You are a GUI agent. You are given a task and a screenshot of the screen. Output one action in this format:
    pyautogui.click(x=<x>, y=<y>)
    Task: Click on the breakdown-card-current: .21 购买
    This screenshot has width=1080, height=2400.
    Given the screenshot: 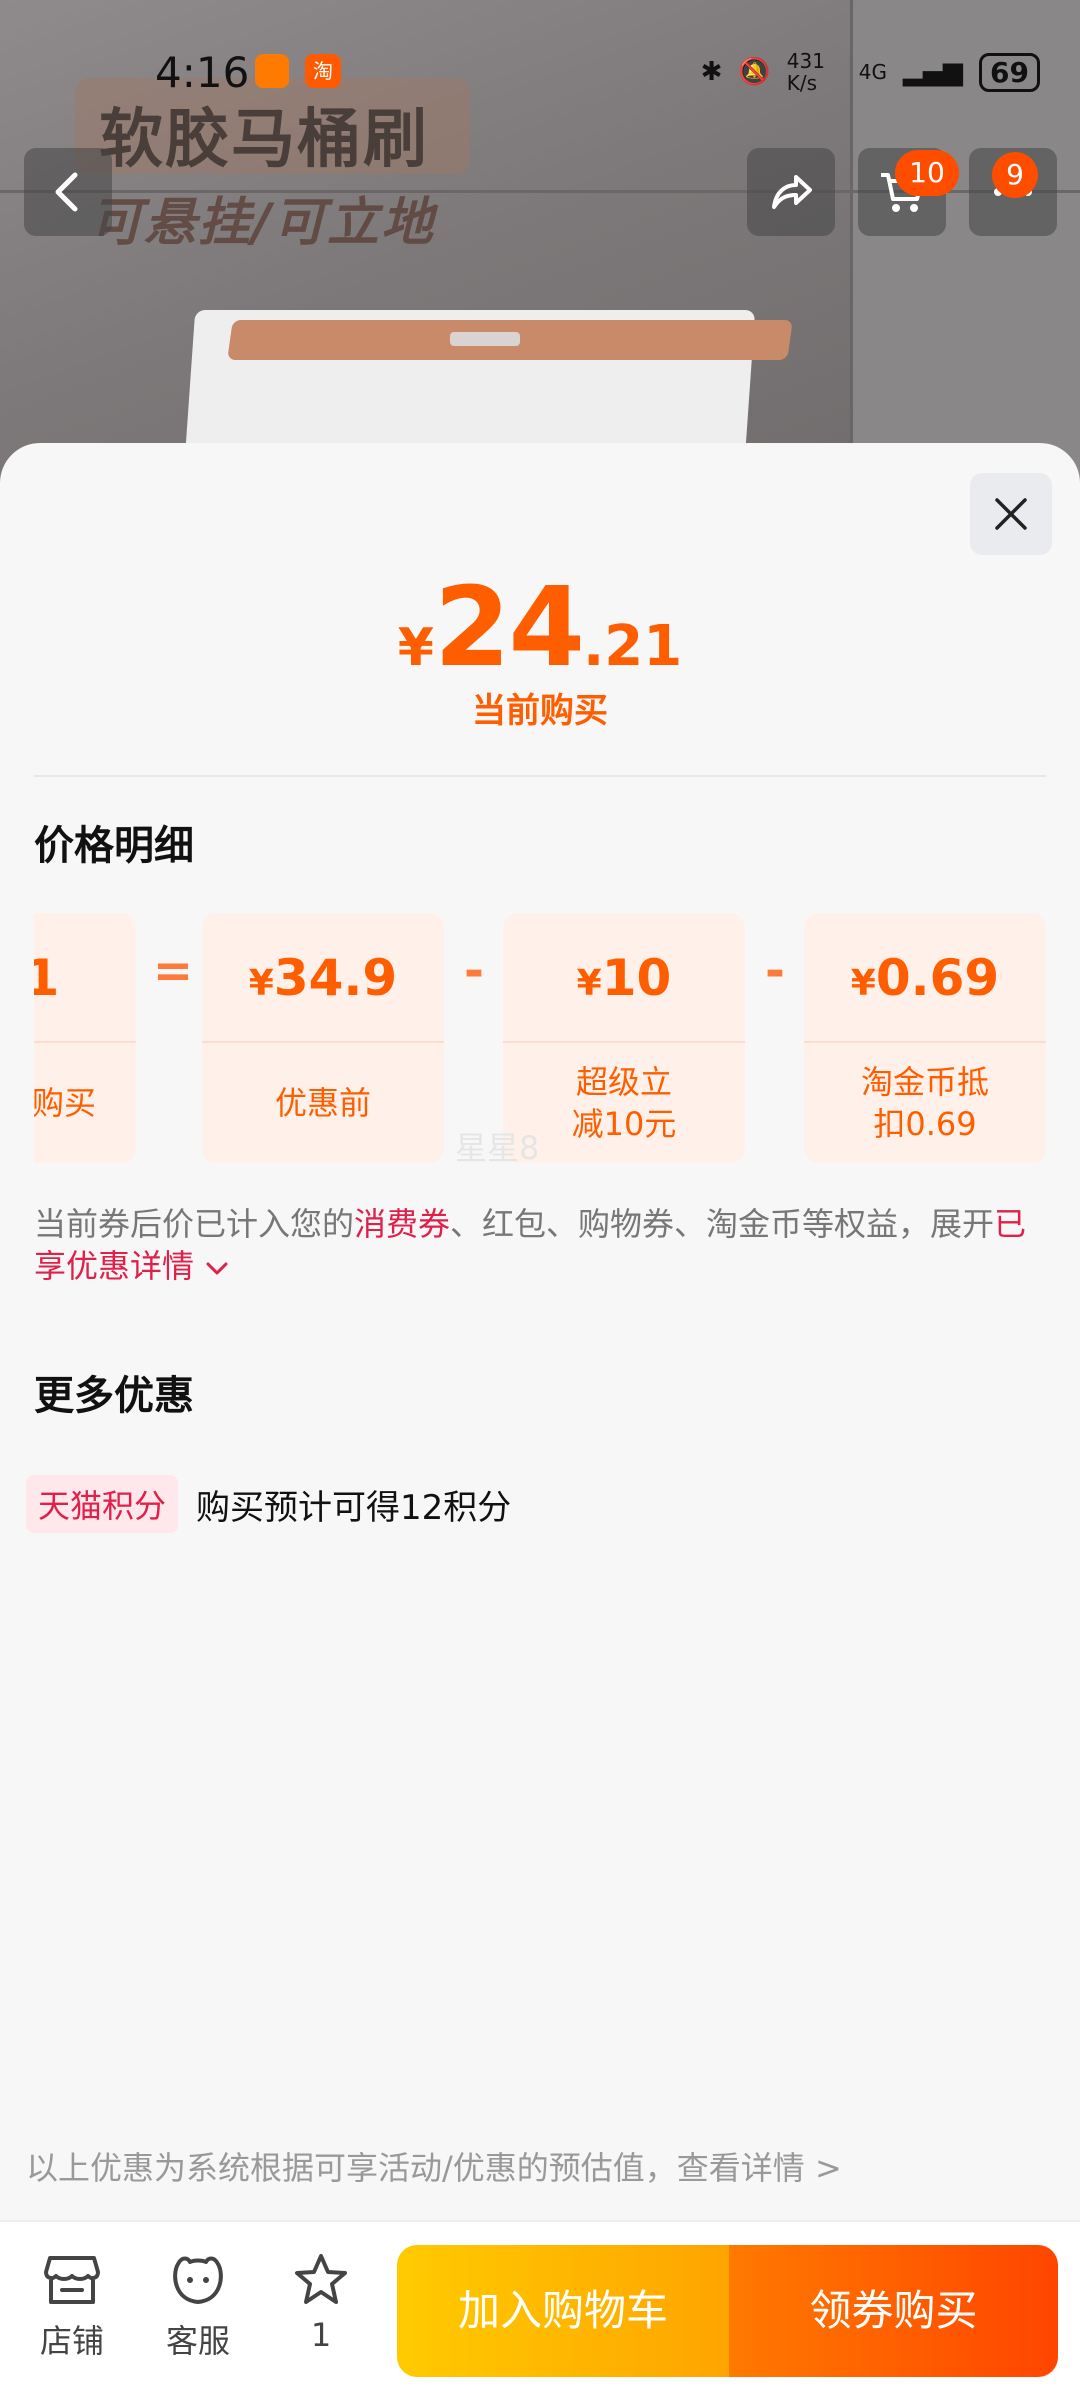 What is the action you would take?
    pyautogui.click(x=85, y=1038)
    